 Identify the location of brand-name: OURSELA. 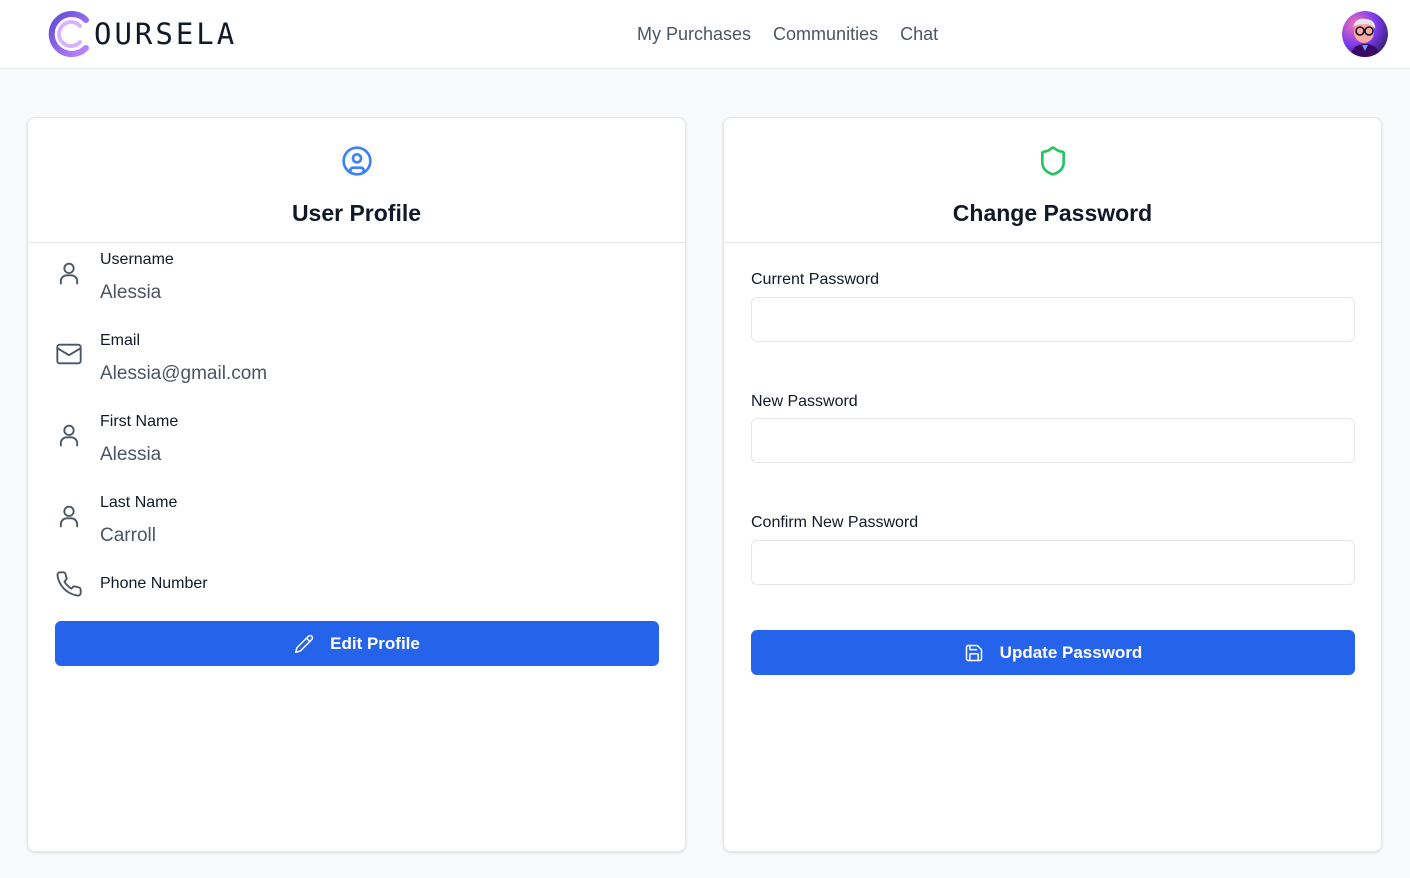
(166, 34).